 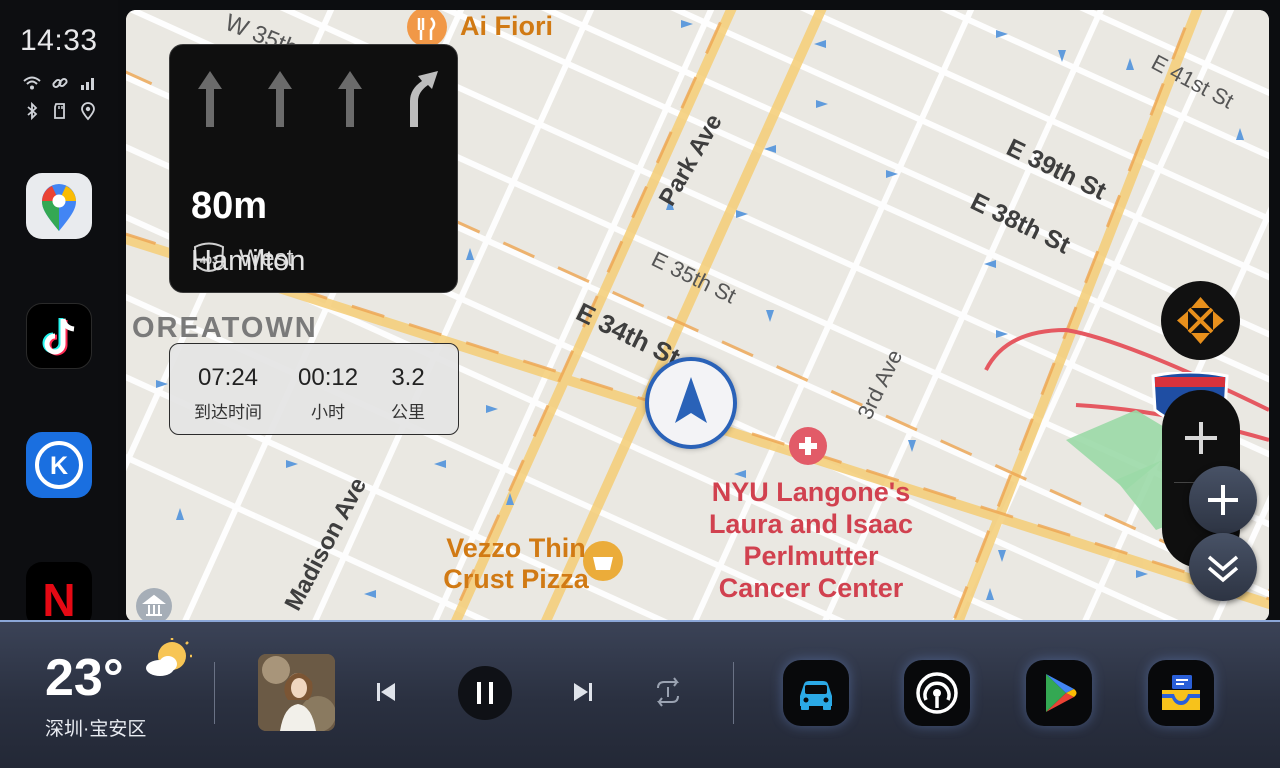 I want to click on next-track-button, so click(x=583, y=692).